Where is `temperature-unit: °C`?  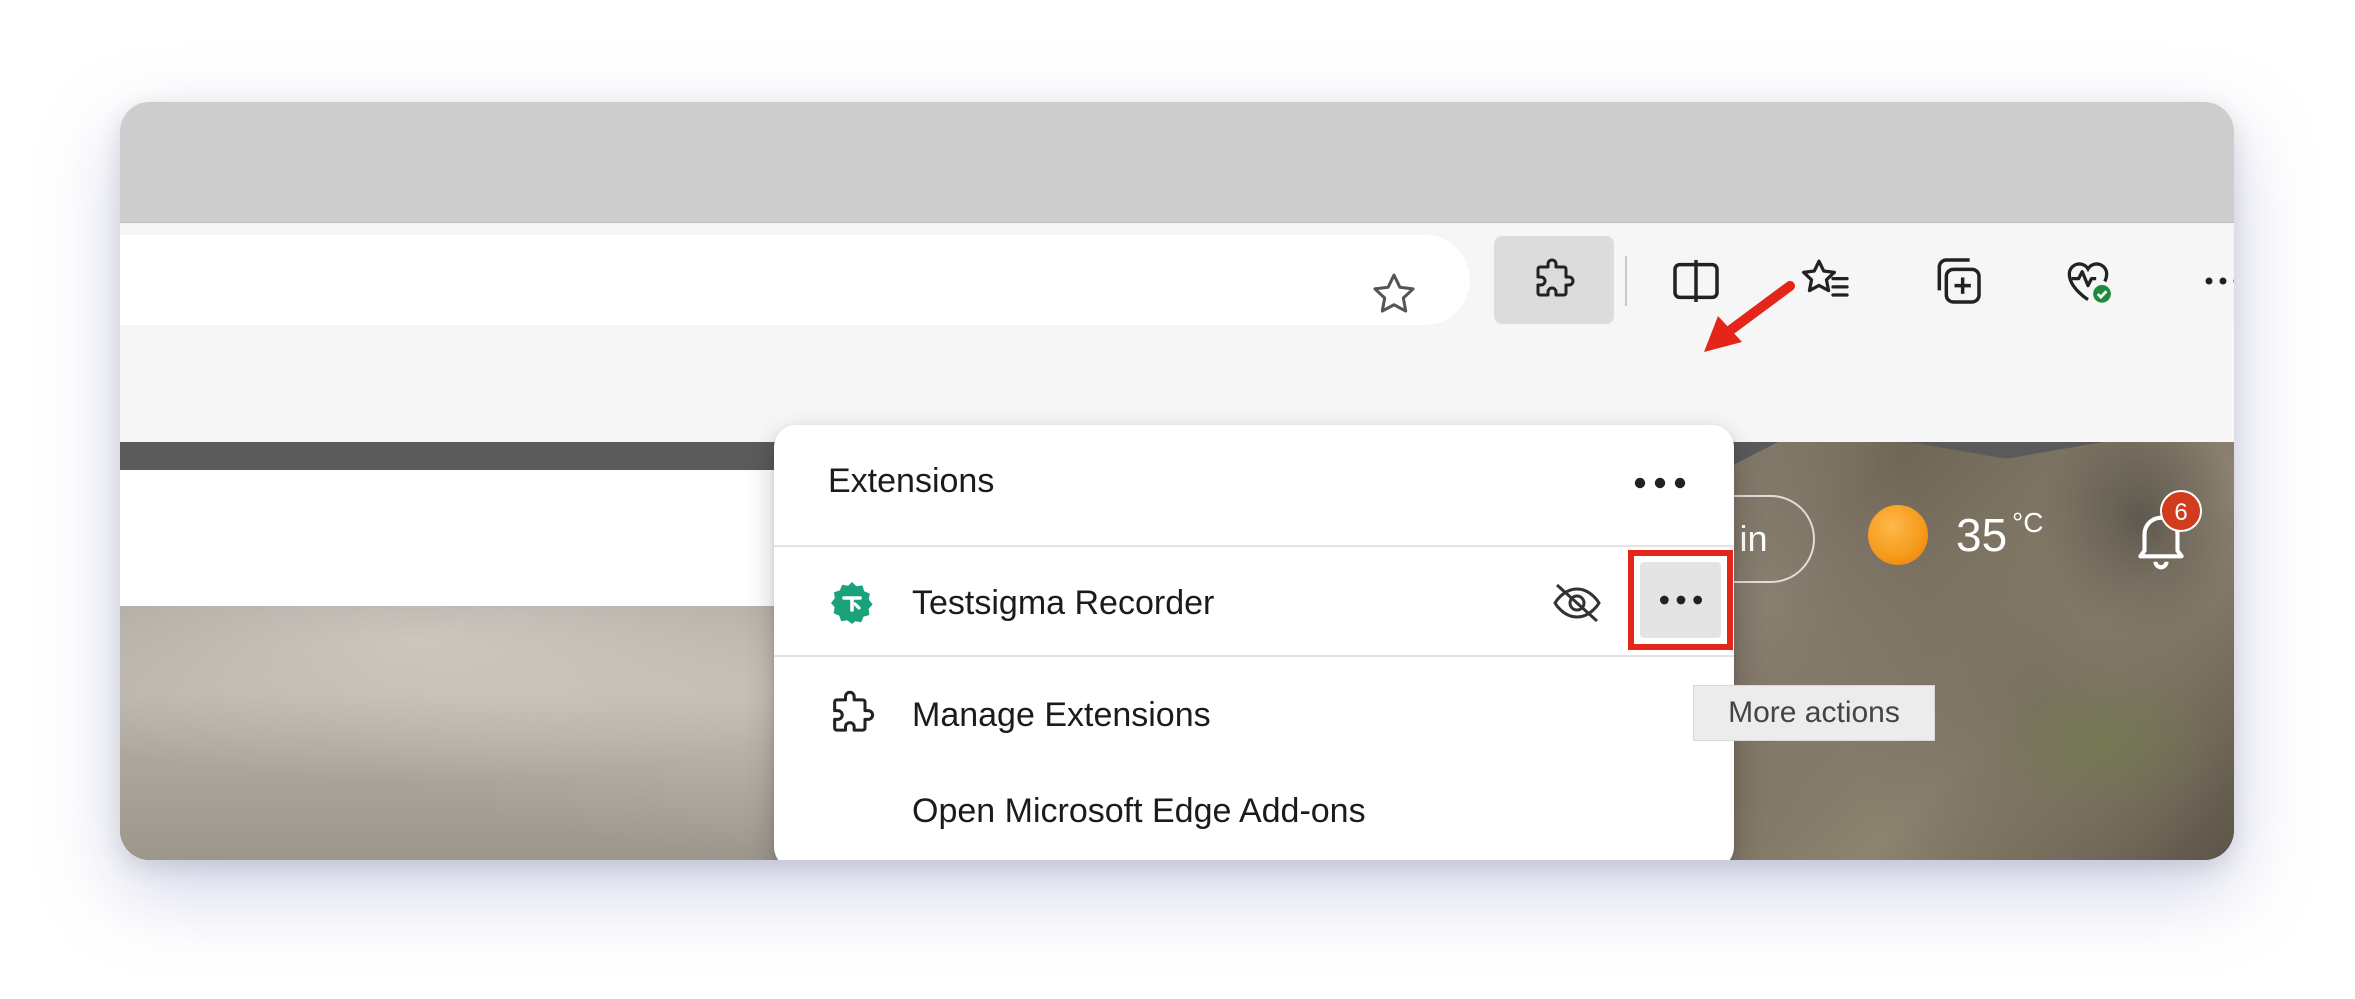 temperature-unit: °C is located at coordinates (2028, 522).